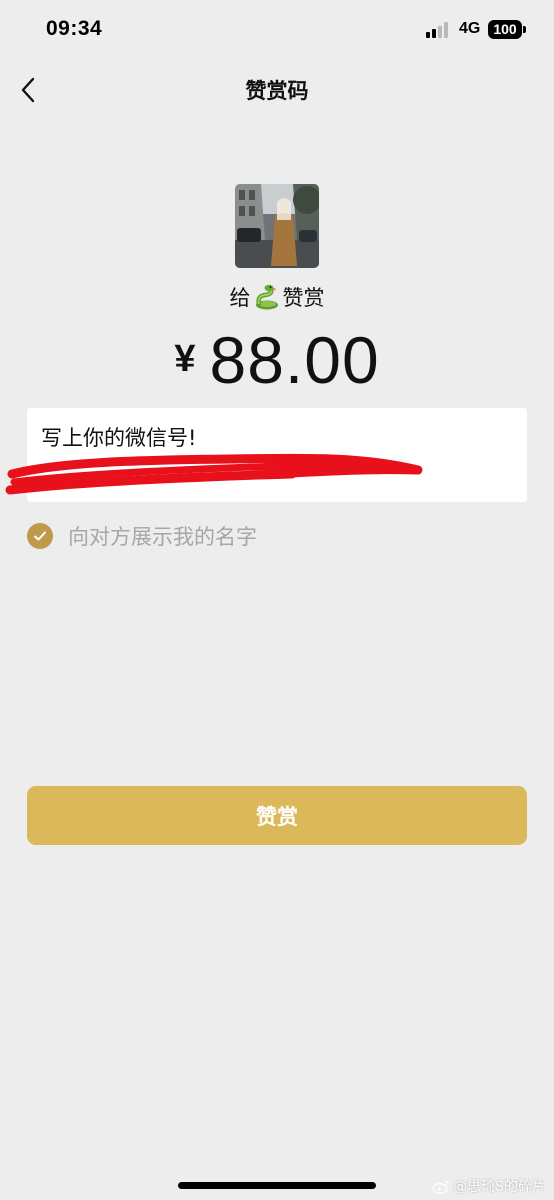 The height and width of the screenshot is (1200, 554). What do you see at coordinates (185, 359) in the screenshot?
I see `currency-symbol: ¥` at bounding box center [185, 359].